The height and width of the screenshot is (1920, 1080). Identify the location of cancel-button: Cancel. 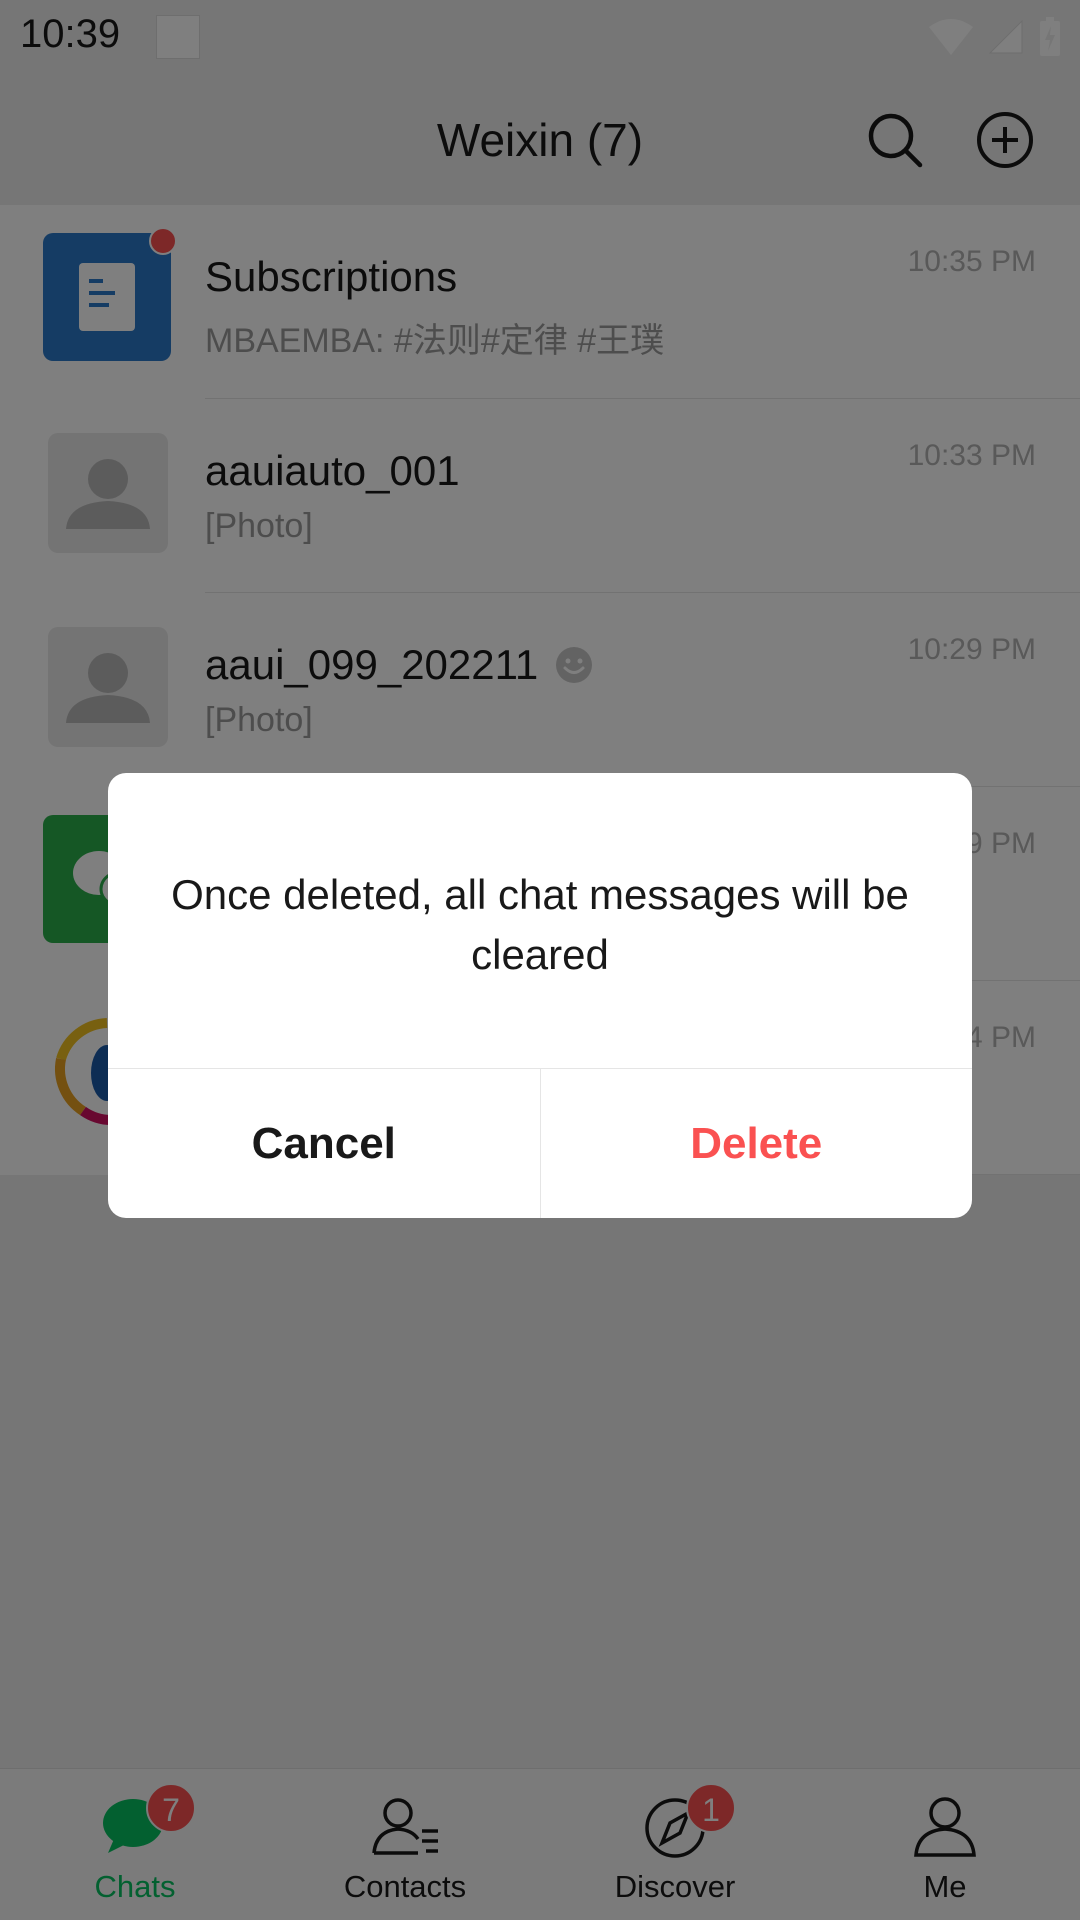
(324, 1143).